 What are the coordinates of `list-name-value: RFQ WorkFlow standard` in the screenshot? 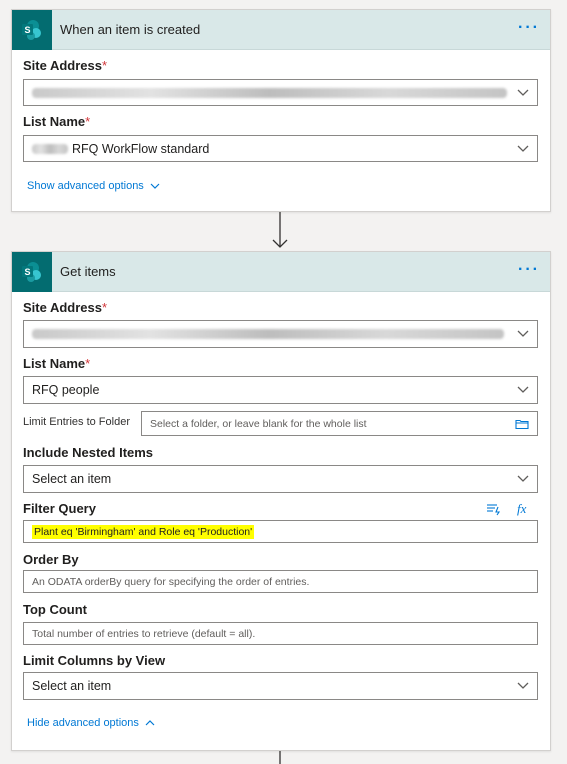 It's located at (141, 148).